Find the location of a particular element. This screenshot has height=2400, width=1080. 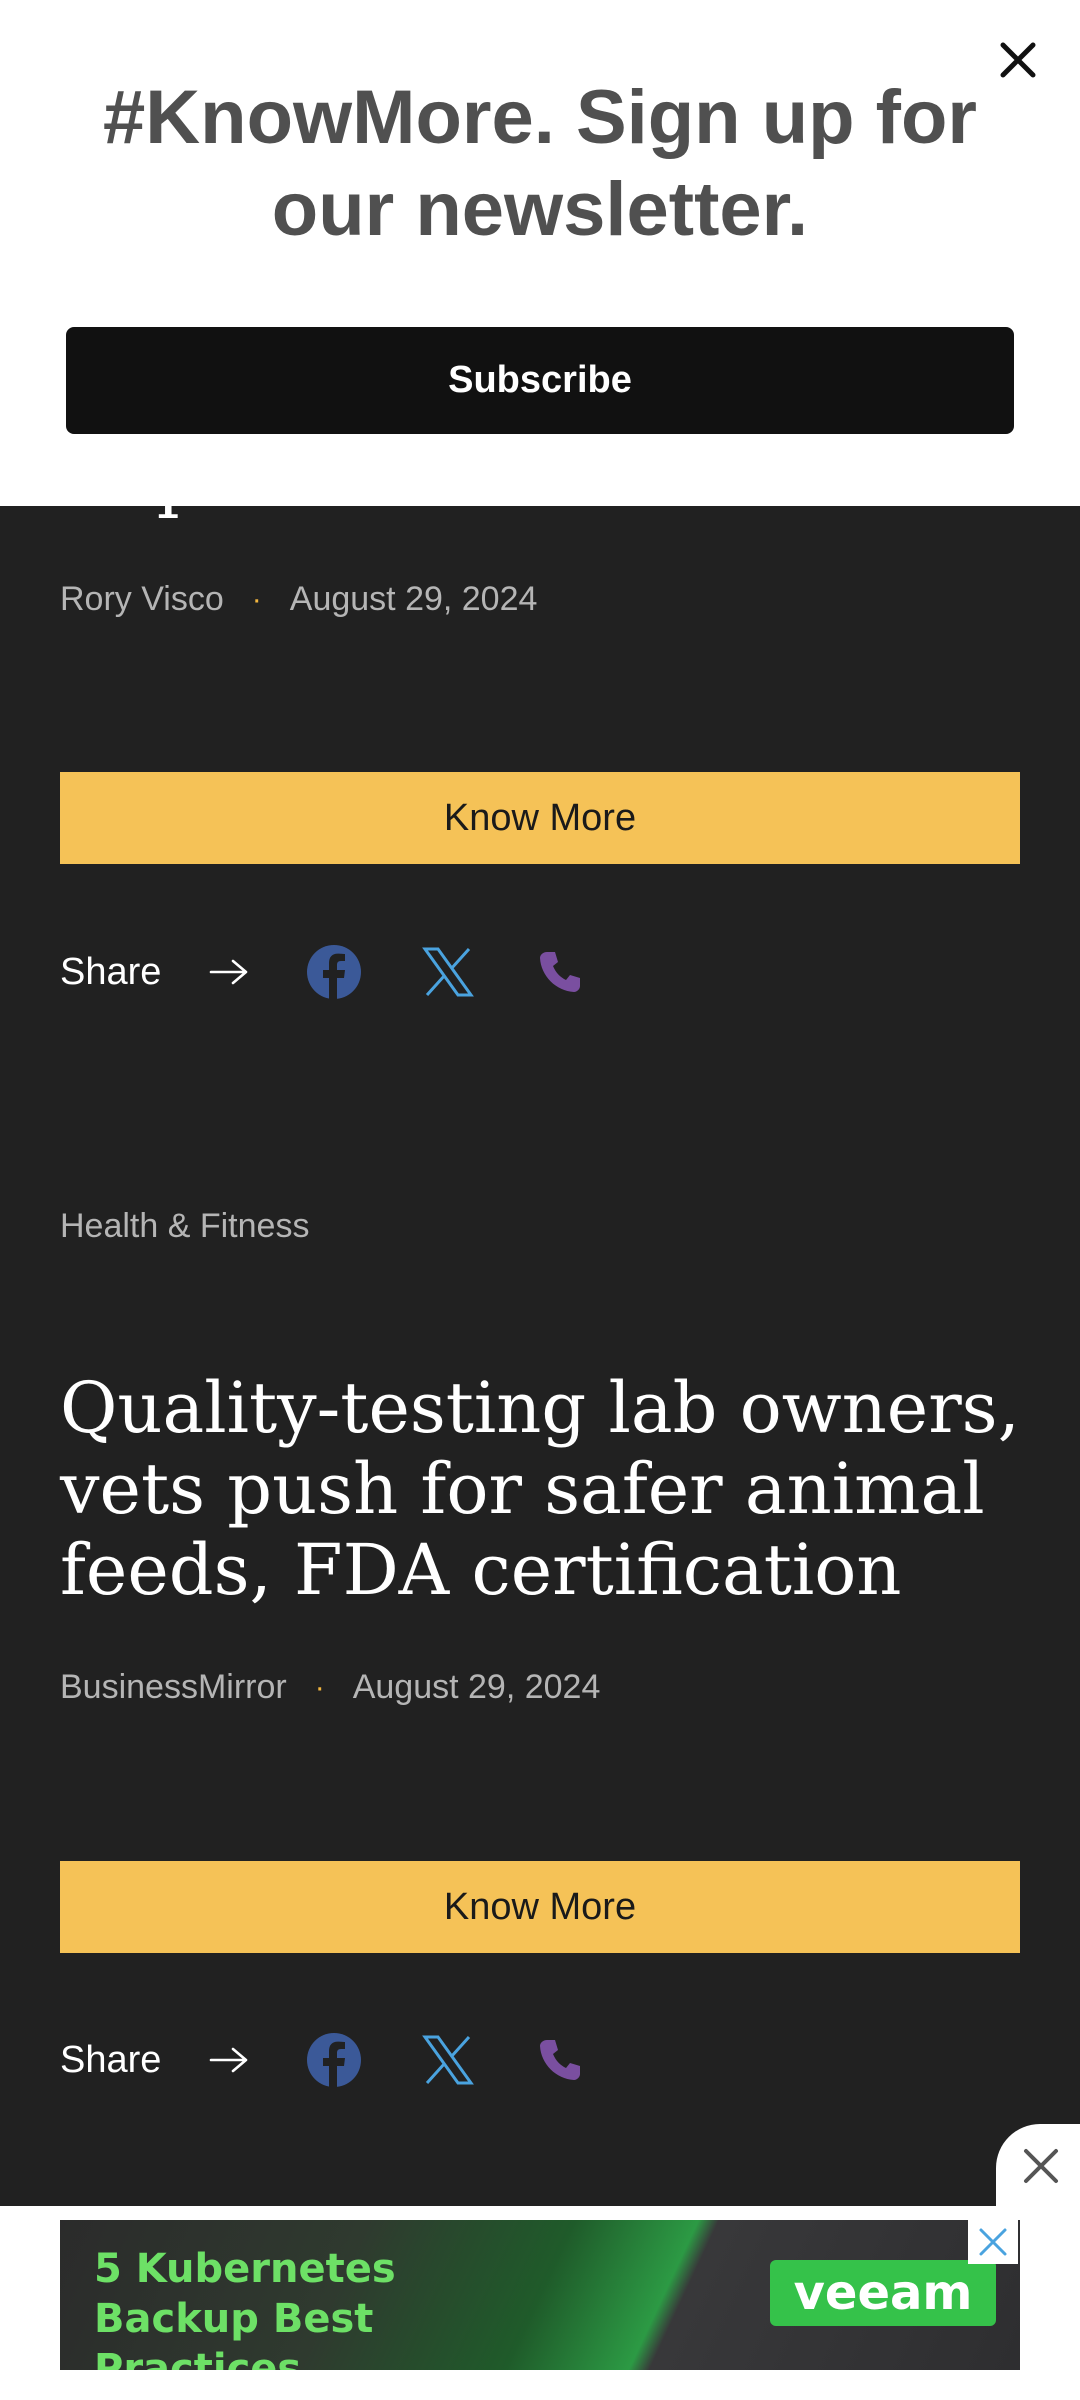

ad-dismiss-button is located at coordinates (1038, 2166).